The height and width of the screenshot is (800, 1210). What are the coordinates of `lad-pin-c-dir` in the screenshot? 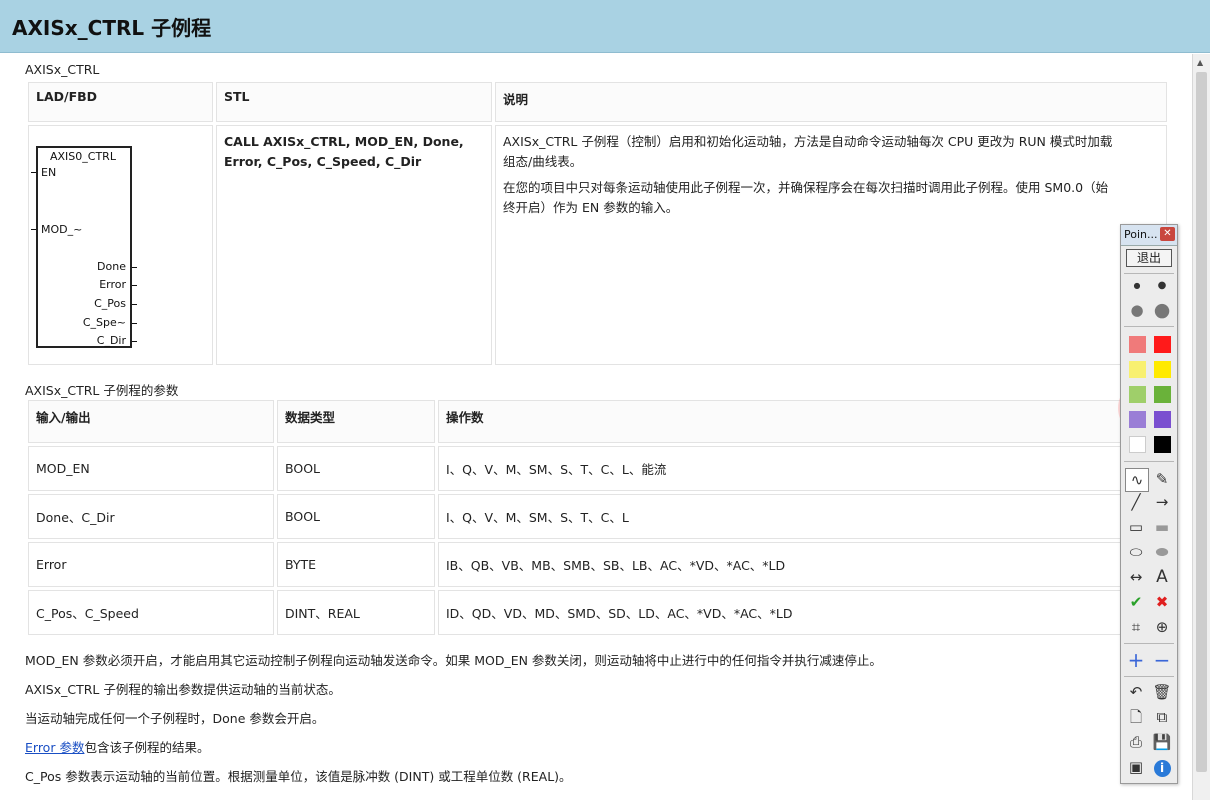 It's located at (134, 341).